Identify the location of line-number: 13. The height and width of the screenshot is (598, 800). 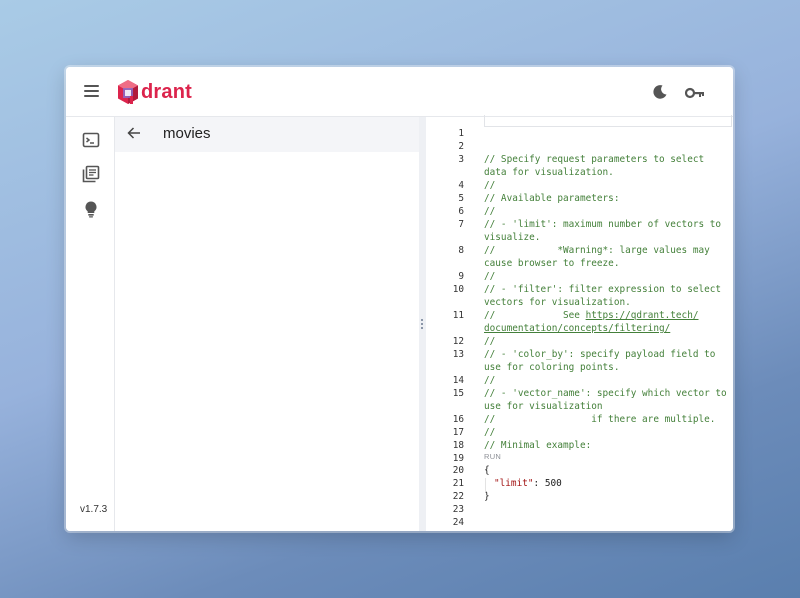
(458, 354).